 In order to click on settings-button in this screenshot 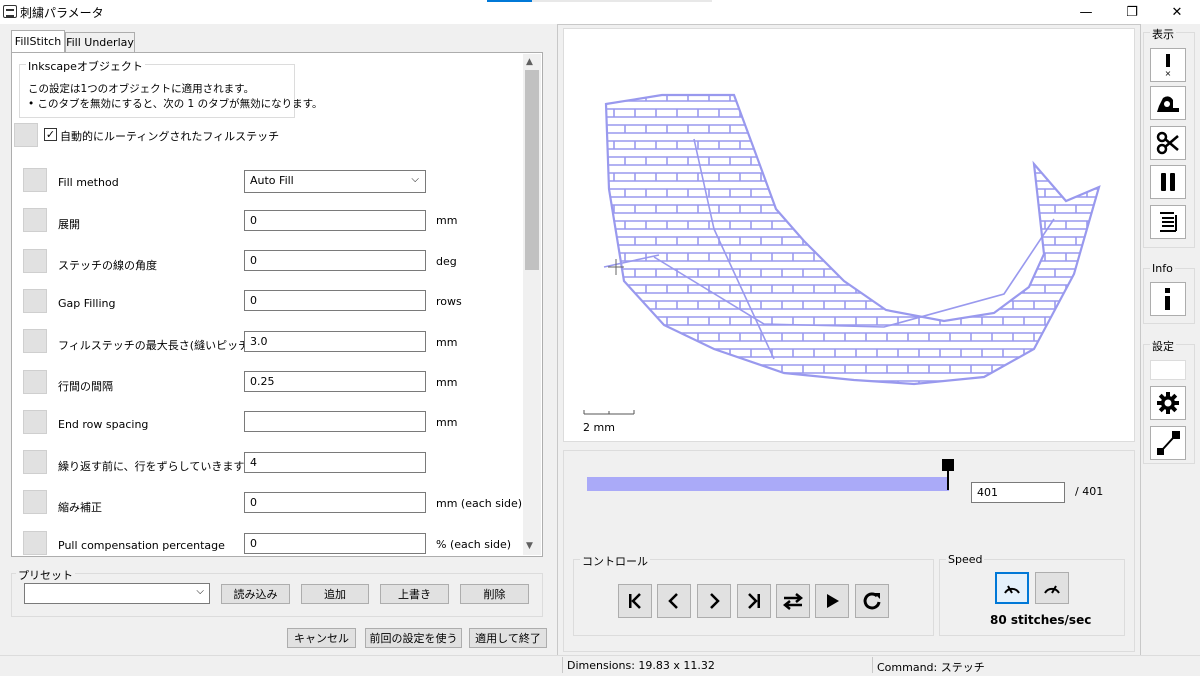, I will do `click(1168, 403)`.